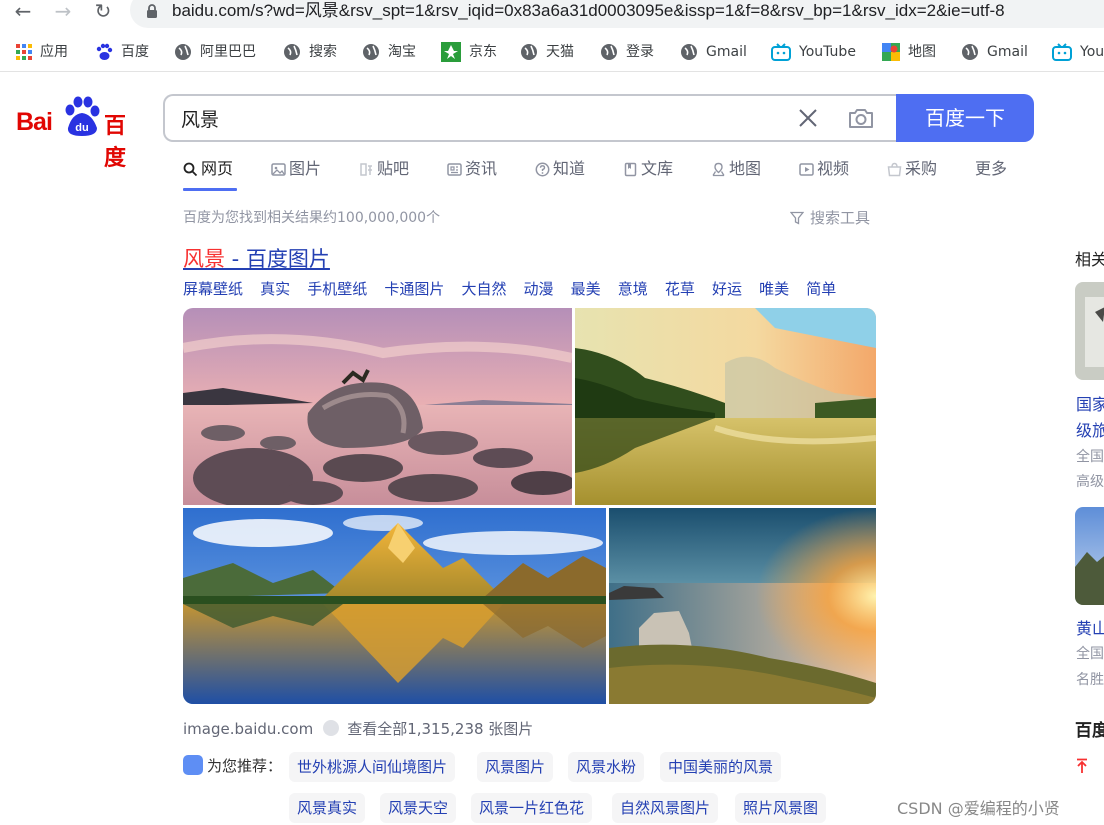  Describe the element at coordinates (912, 170) in the screenshot. I see `tab-purchase: 采购` at that location.